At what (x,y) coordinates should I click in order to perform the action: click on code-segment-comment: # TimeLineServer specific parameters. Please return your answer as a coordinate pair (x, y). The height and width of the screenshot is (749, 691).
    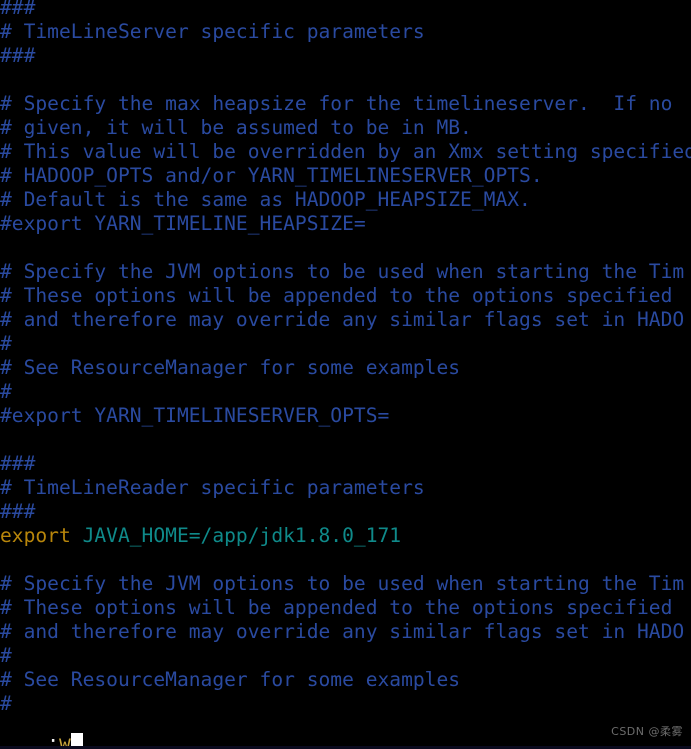
    Looking at the image, I should click on (212, 31).